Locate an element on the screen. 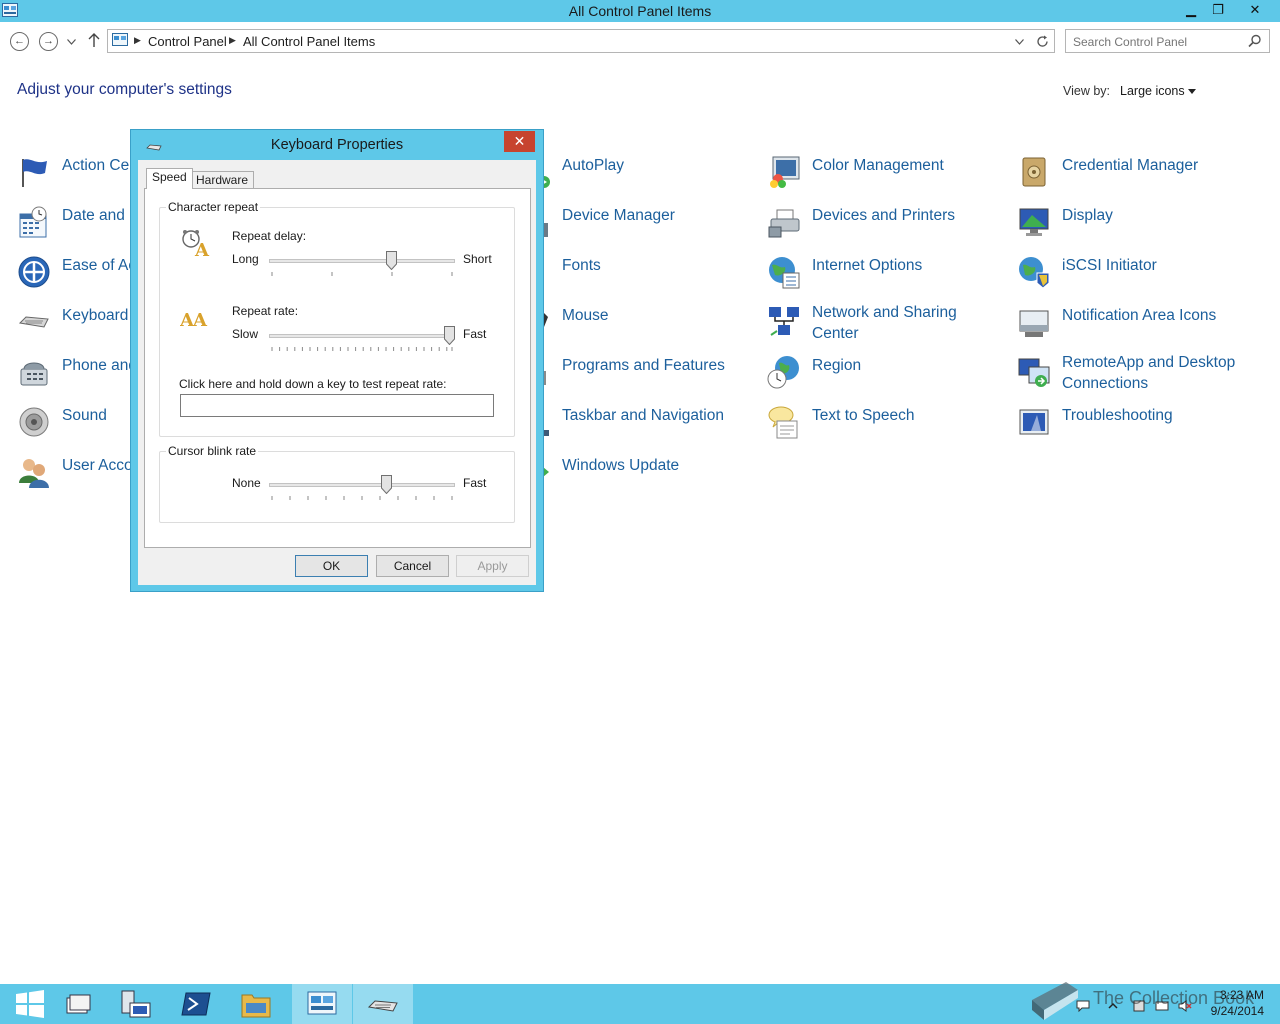 This screenshot has height=1024, width=1280. item-color-management: Color Management is located at coordinates (877, 173).